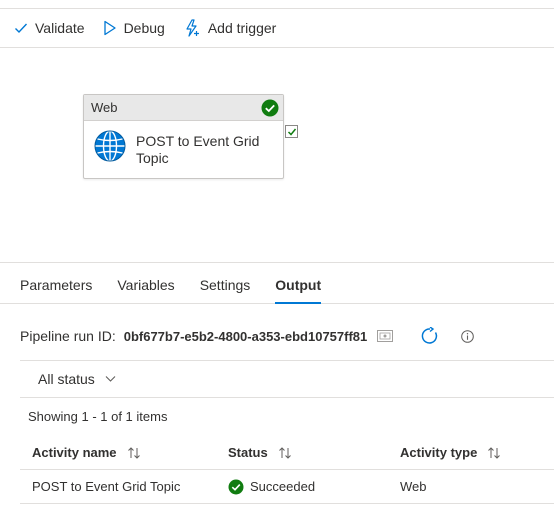  Describe the element at coordinates (287, 379) in the screenshot. I see `status-filter-bar: All status` at that location.